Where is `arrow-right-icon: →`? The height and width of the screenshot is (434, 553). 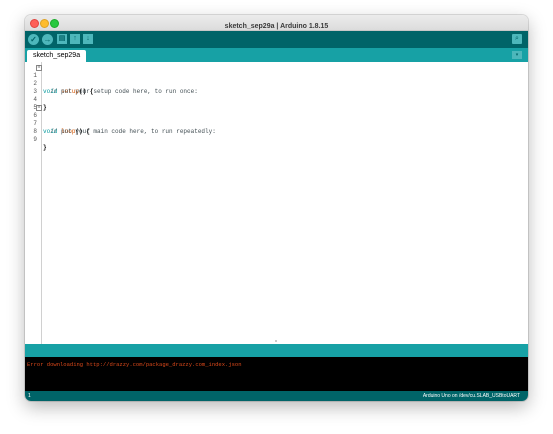 arrow-right-icon: → is located at coordinates (47, 39).